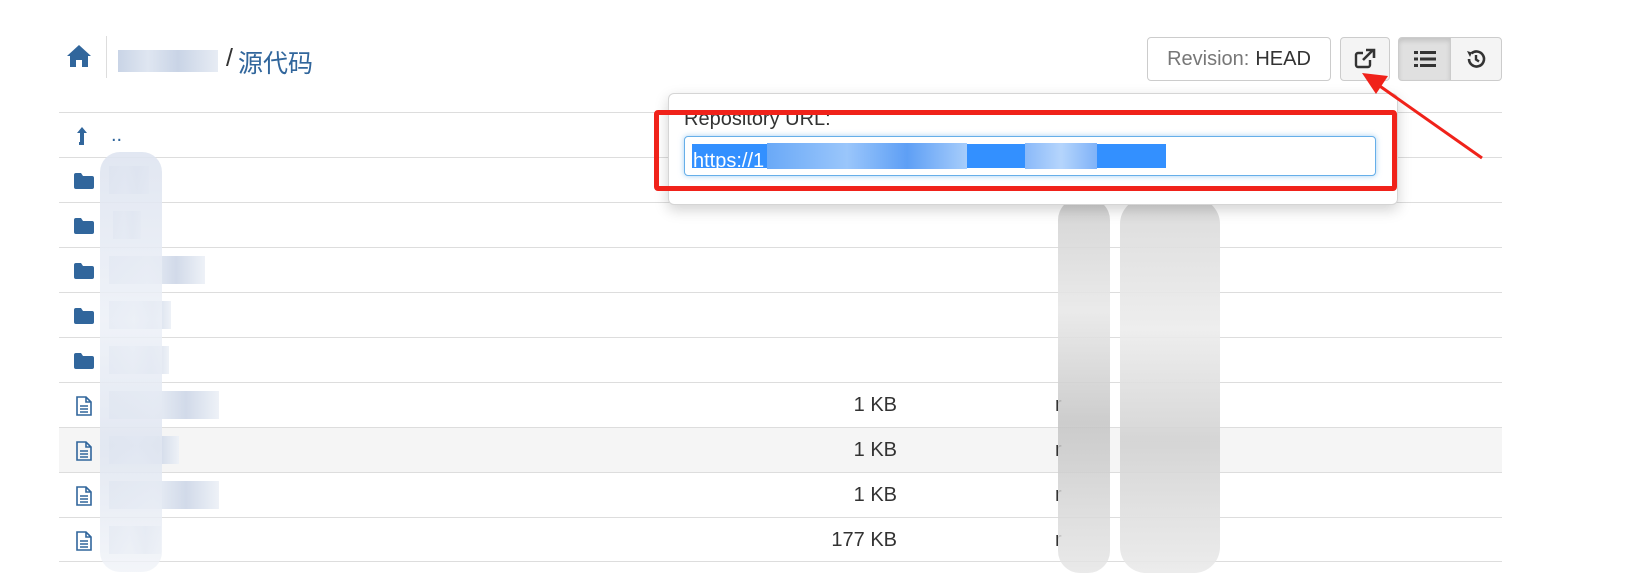 The height and width of the screenshot is (587, 1647). What do you see at coordinates (82, 136) in the screenshot?
I see `level-up-icon` at bounding box center [82, 136].